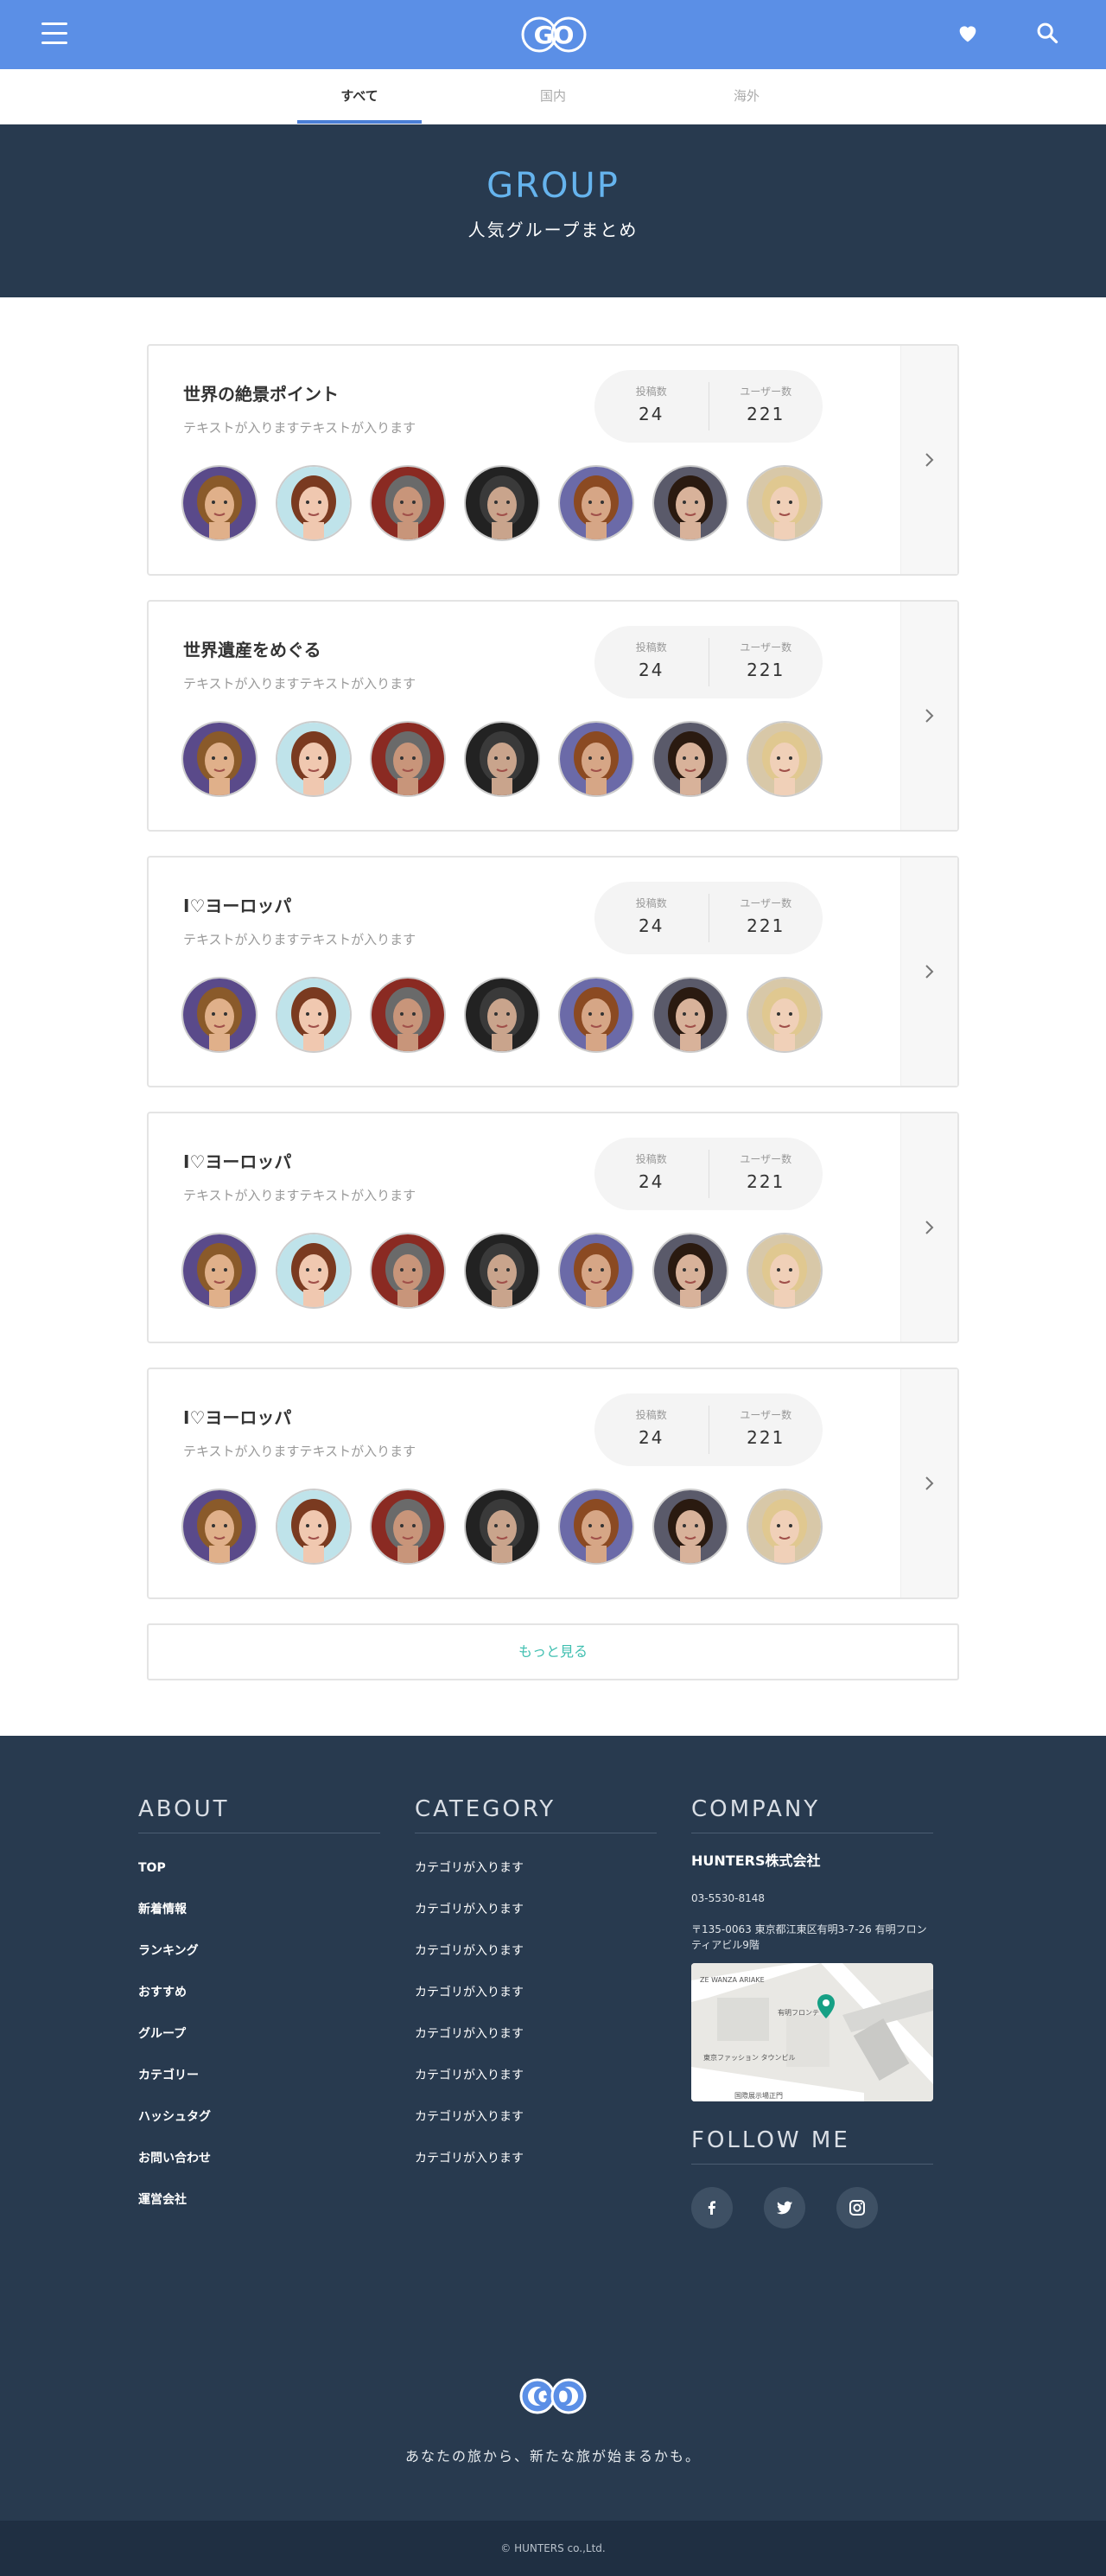  Describe the element at coordinates (252, 650) in the screenshot. I see `group-title: 世界遺産をめぐる` at that location.